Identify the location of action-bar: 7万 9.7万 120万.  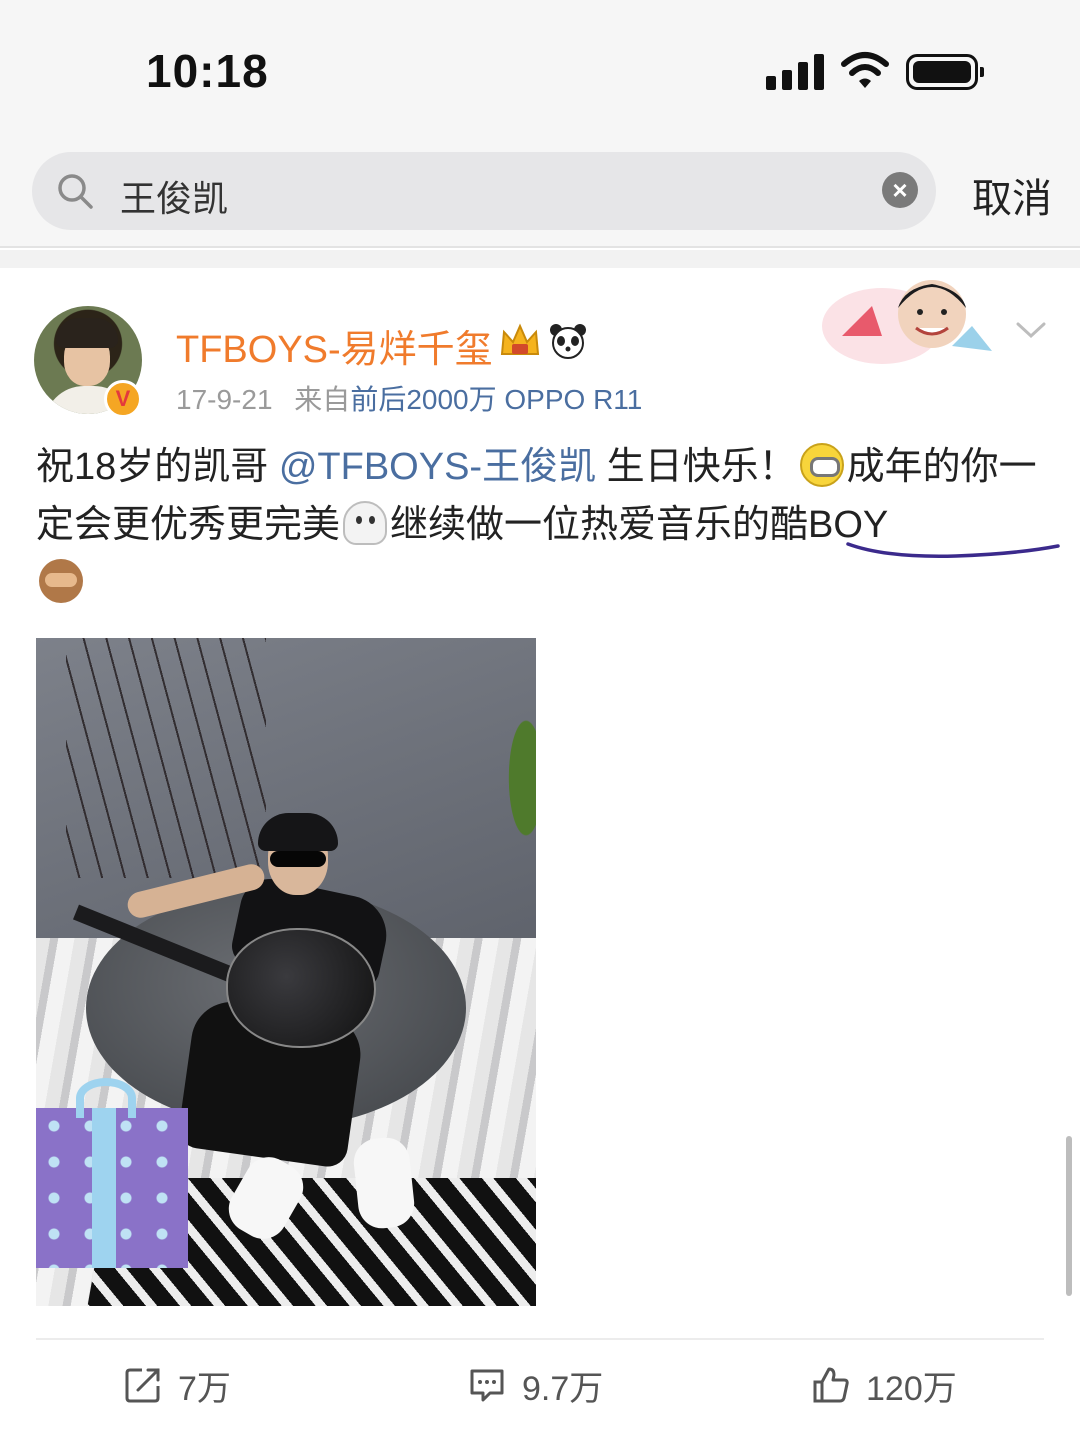
(540, 1385).